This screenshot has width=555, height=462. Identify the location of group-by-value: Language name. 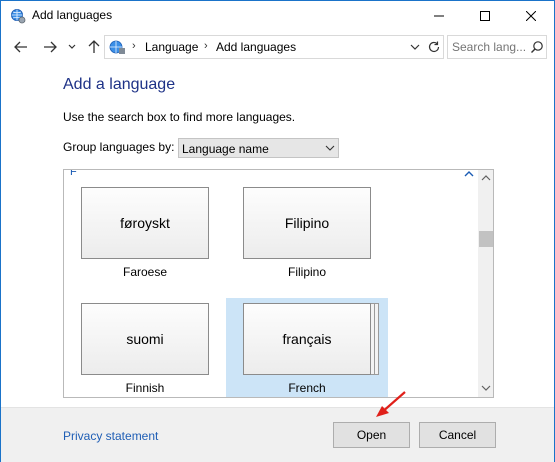
(225, 149).